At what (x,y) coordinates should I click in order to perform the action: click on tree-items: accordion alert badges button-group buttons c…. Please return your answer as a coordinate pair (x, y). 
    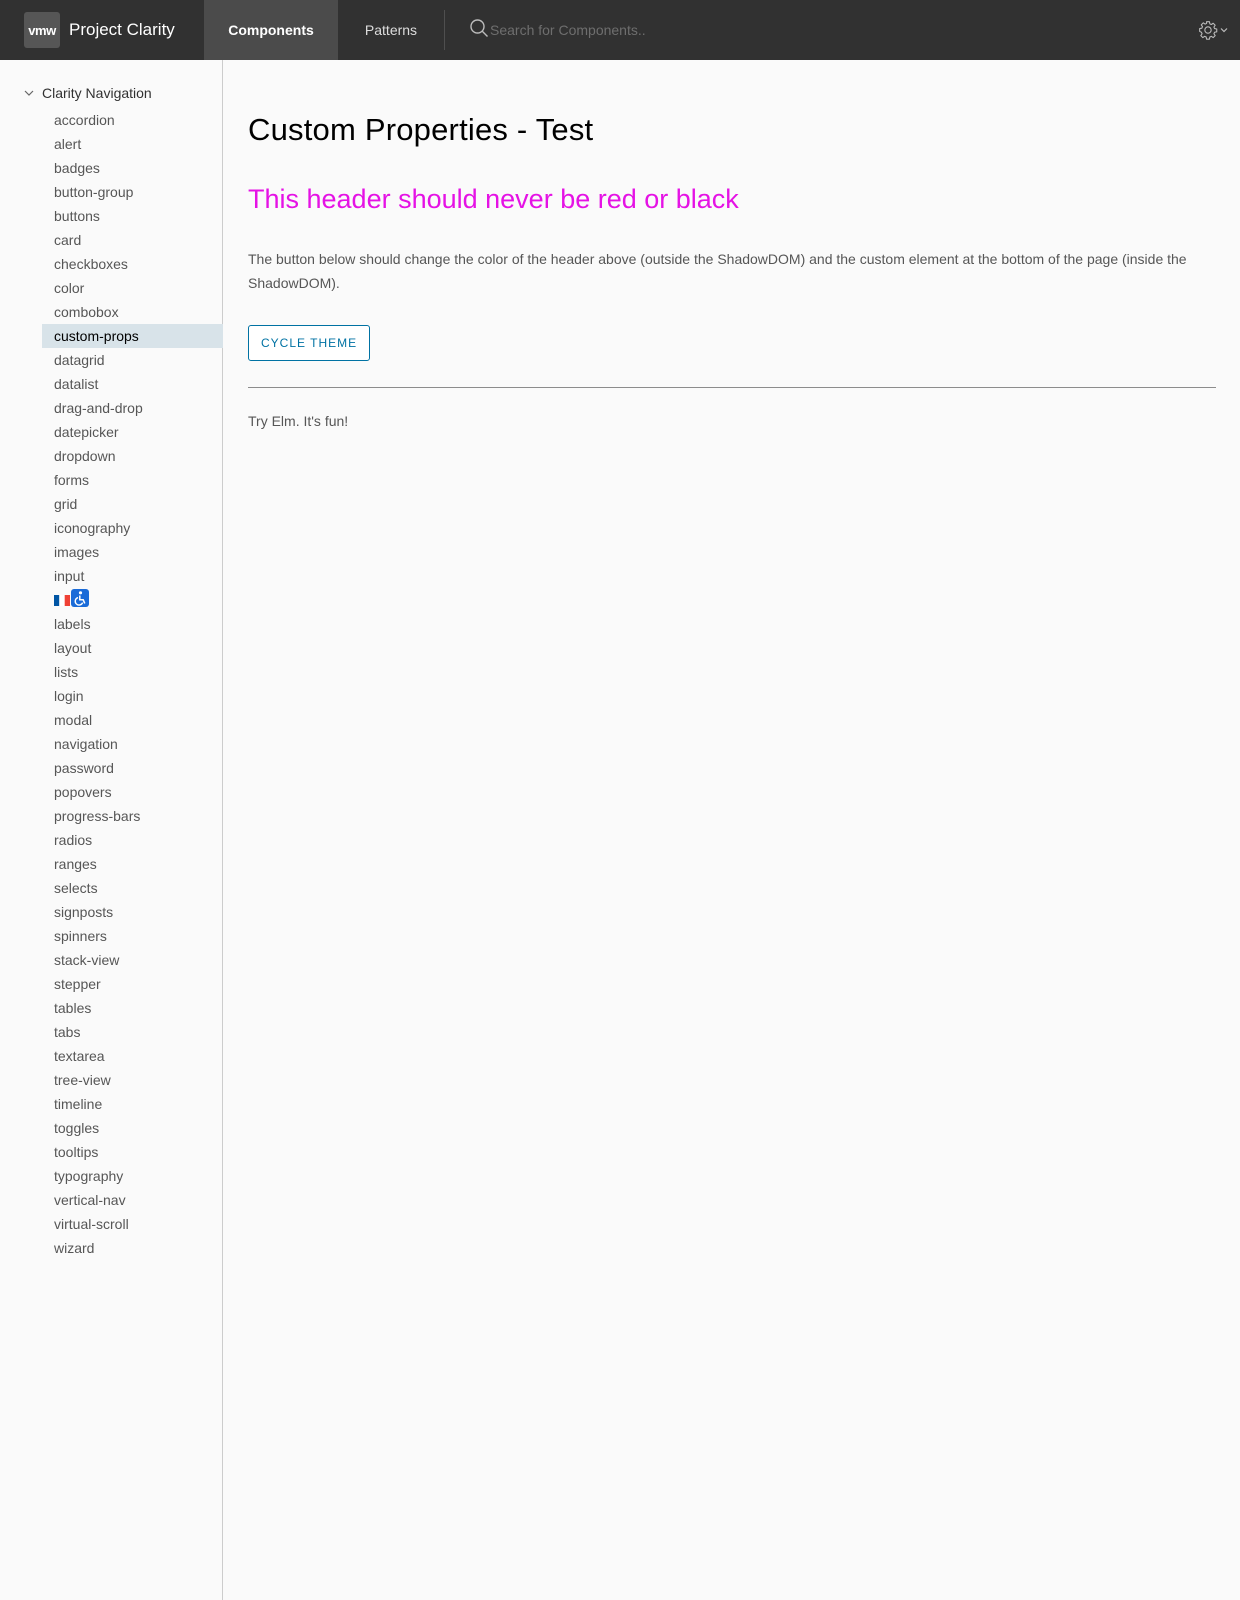
    Looking at the image, I should click on (132, 684).